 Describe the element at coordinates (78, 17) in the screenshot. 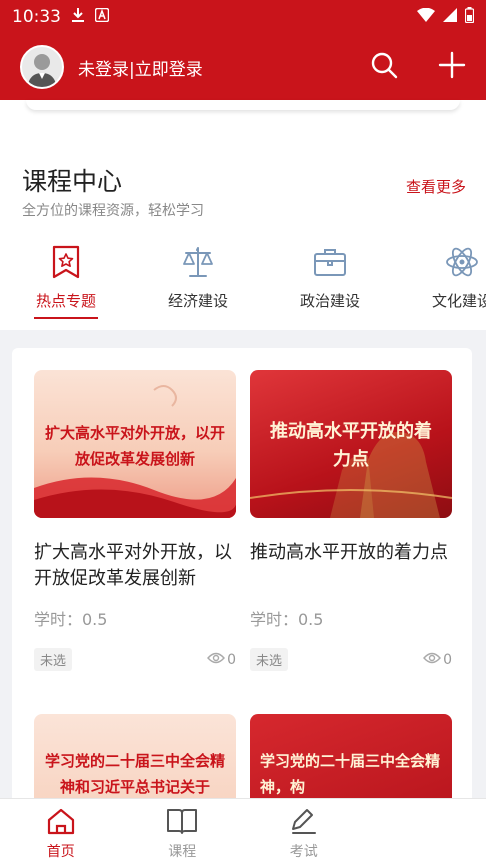

I see `download-icon` at that location.